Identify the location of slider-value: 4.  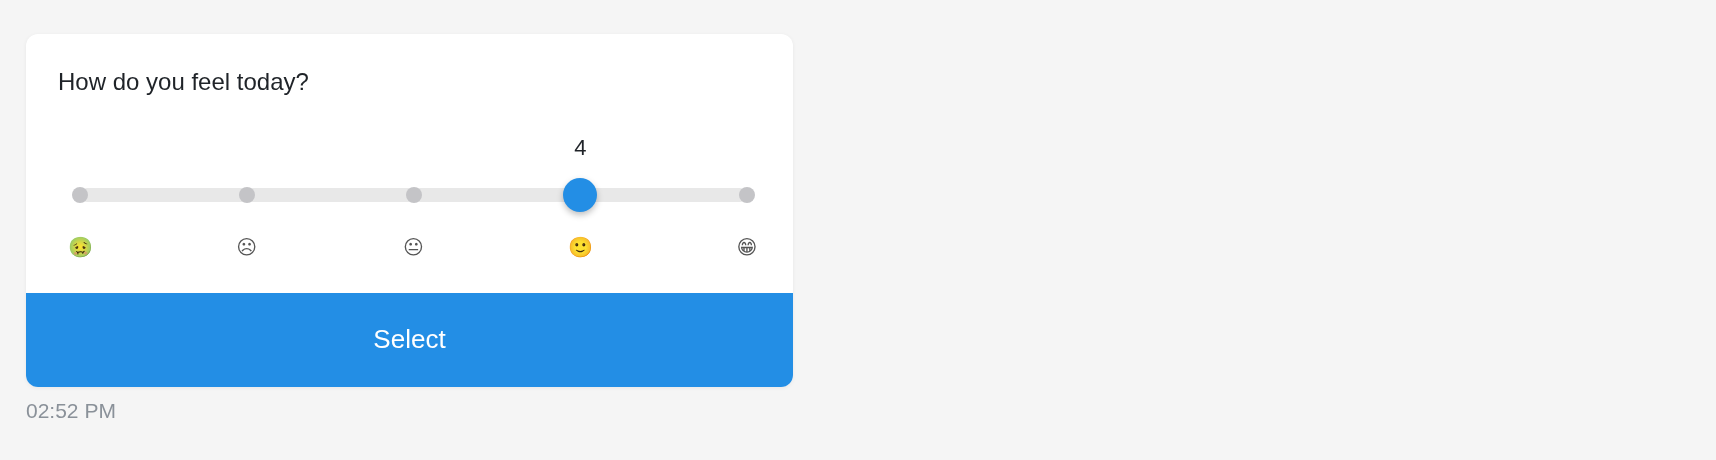
(580, 147).